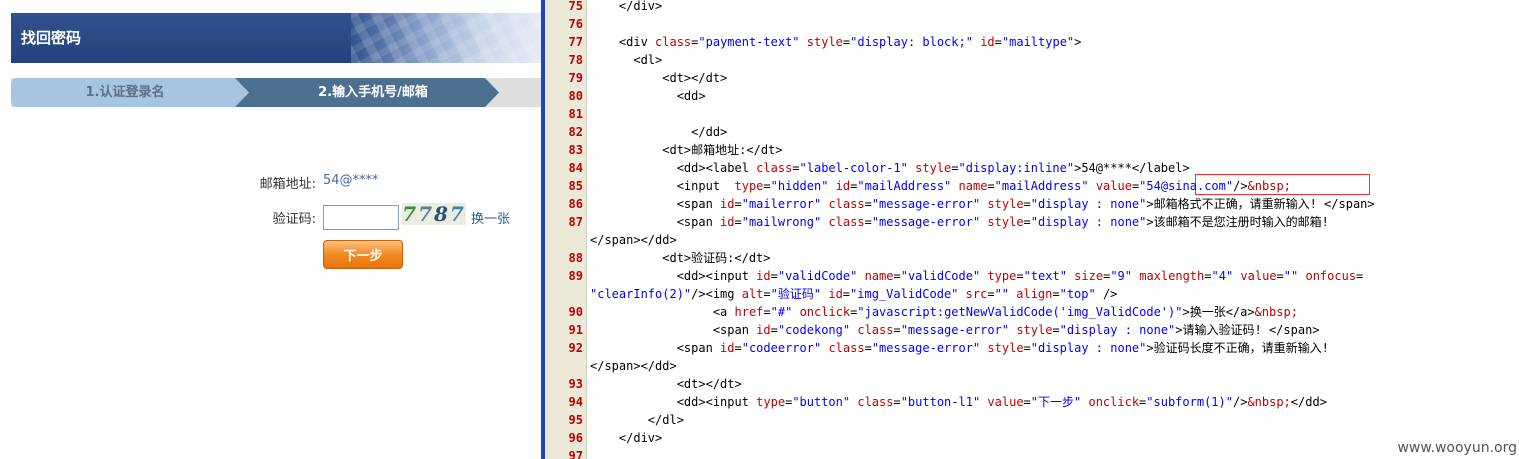  Describe the element at coordinates (1222, 276) in the screenshot. I see `code-token: "4"` at that location.